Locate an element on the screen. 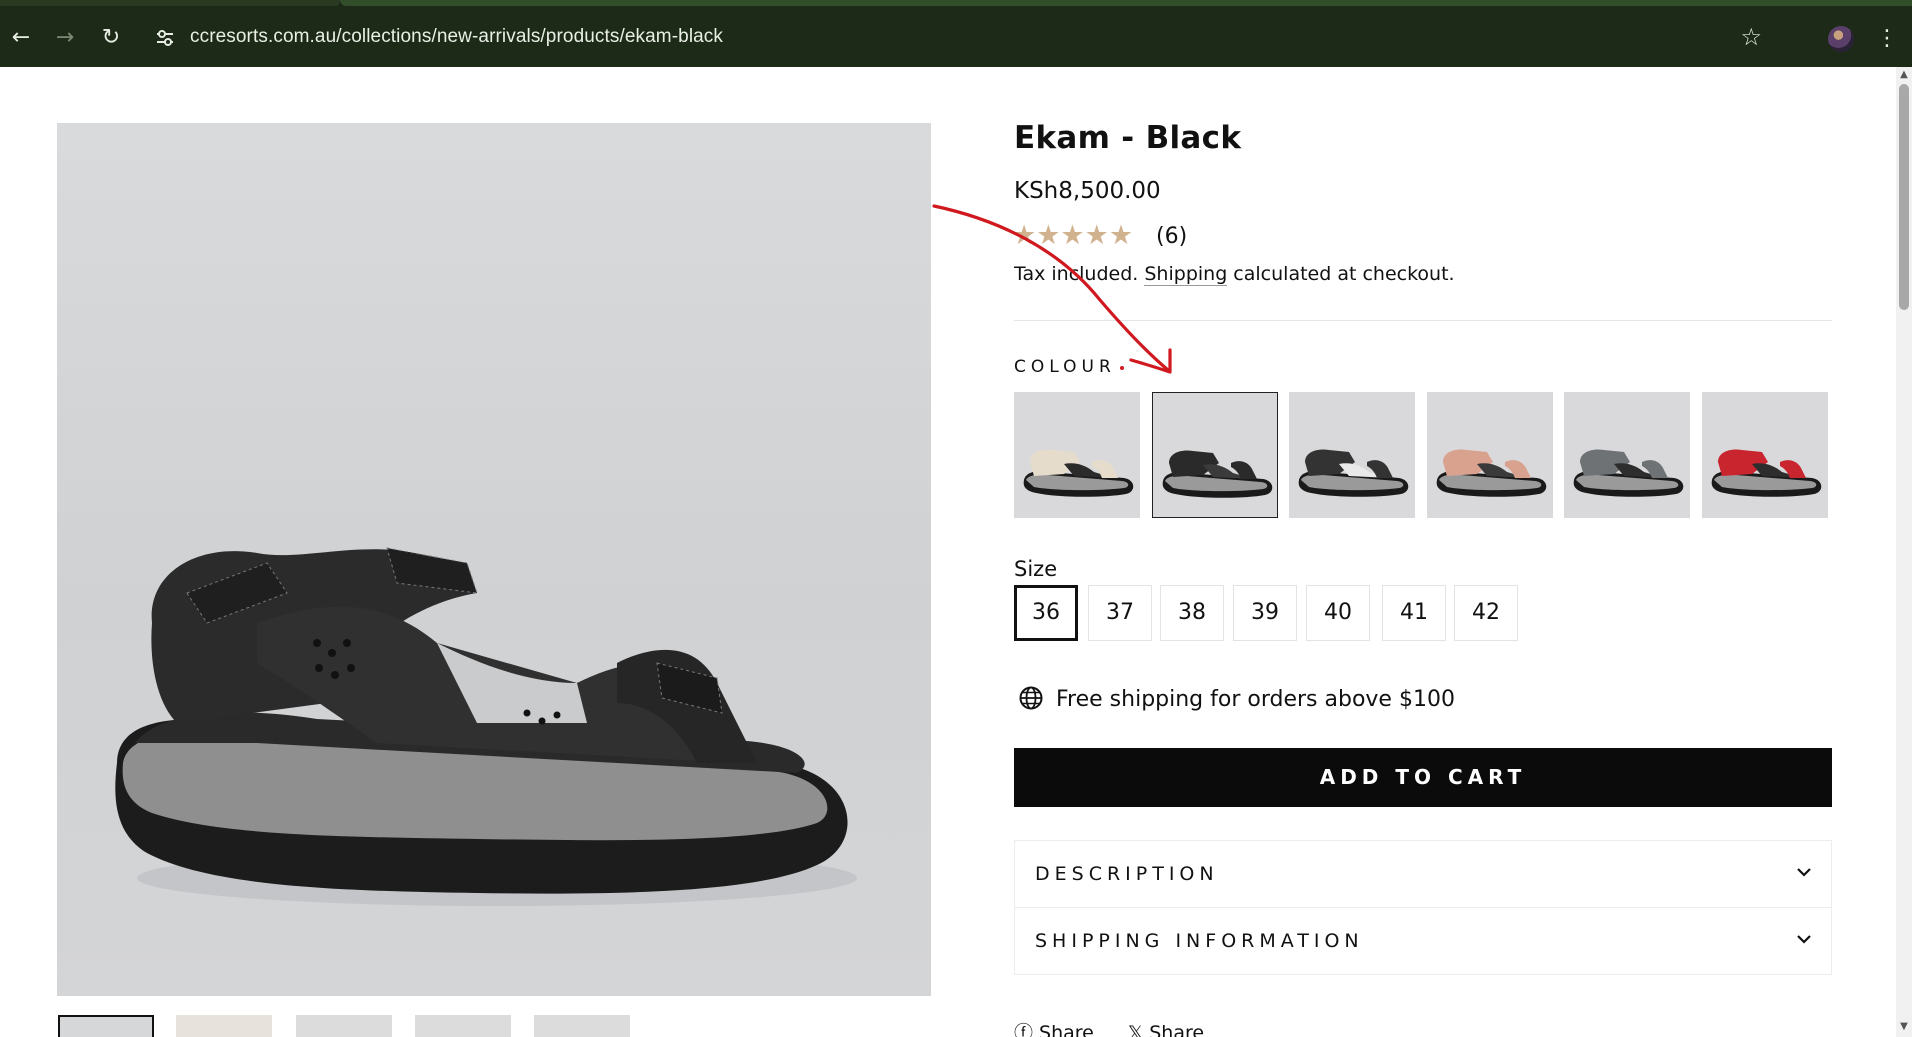 The image size is (1912, 1037). scroll-down-arrow-icon: ▼ is located at coordinates (1904, 1027).